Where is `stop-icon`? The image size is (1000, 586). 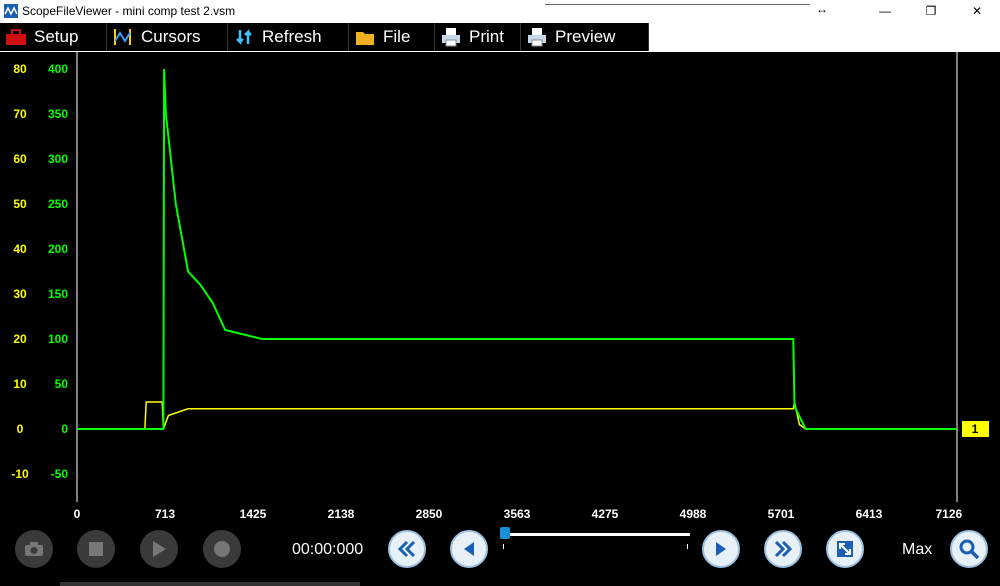 stop-icon is located at coordinates (96, 549).